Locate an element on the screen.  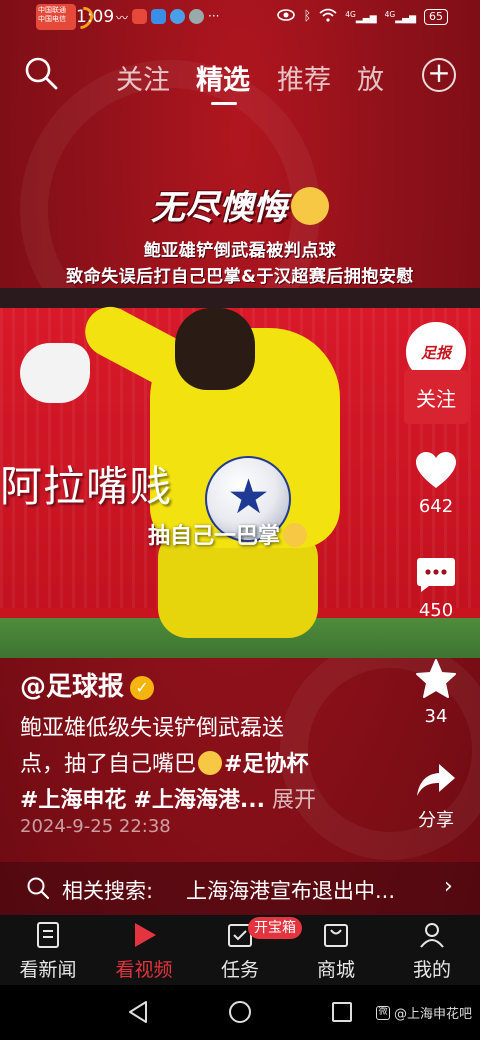
keeper-glove is located at coordinates (55, 373).